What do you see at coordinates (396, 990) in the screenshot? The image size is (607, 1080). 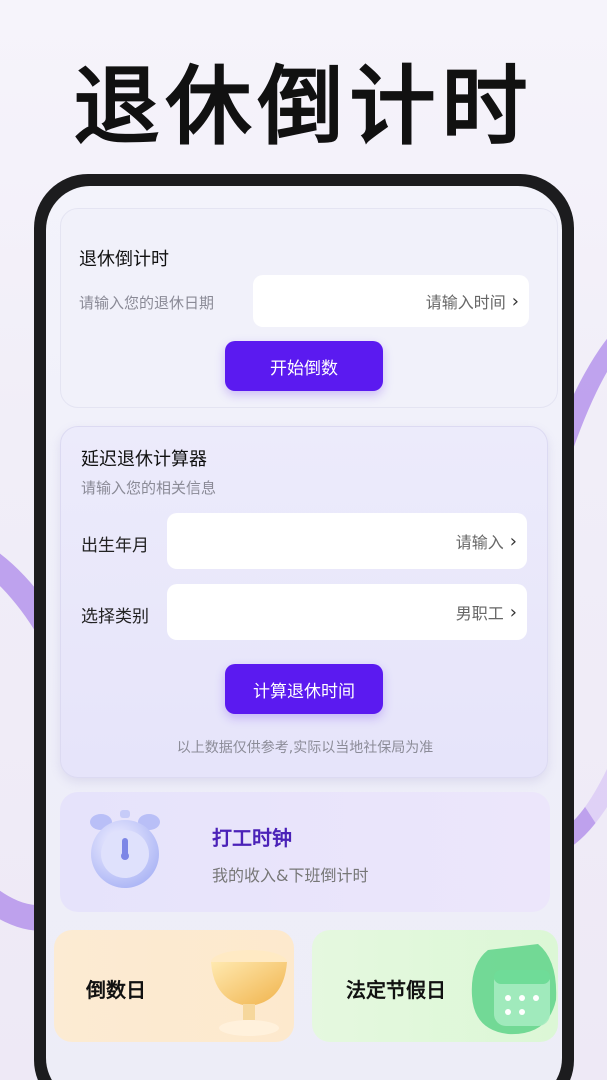 I see `legal-holidays-label: 法定节假日` at bounding box center [396, 990].